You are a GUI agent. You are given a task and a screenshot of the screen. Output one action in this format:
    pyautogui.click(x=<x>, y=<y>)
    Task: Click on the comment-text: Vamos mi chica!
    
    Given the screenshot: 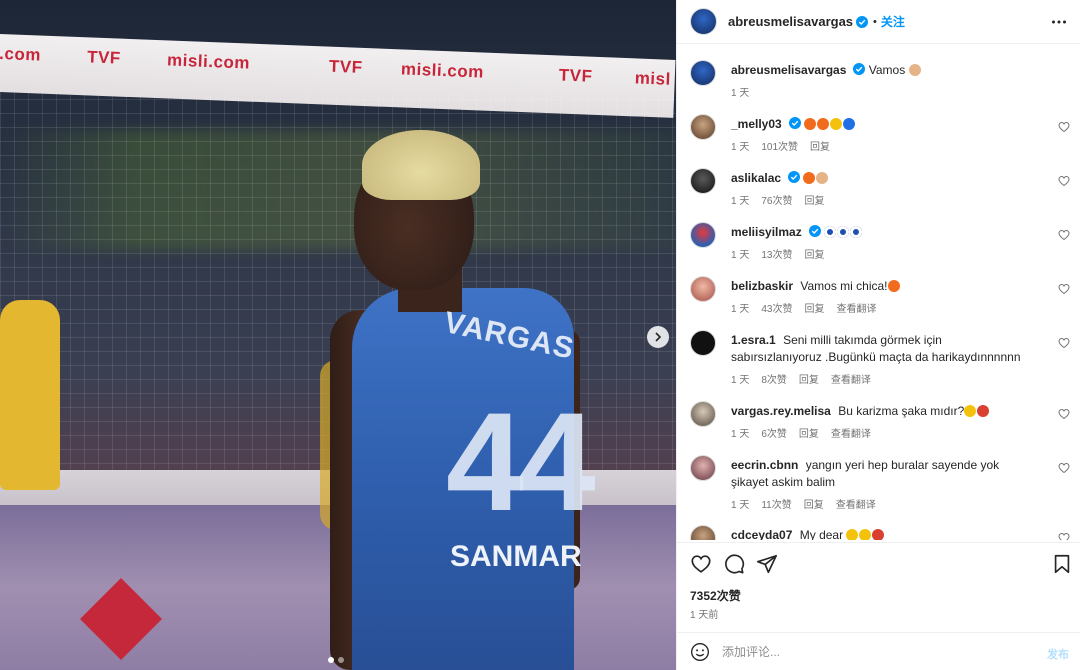 What is the action you would take?
    pyautogui.click(x=844, y=286)
    